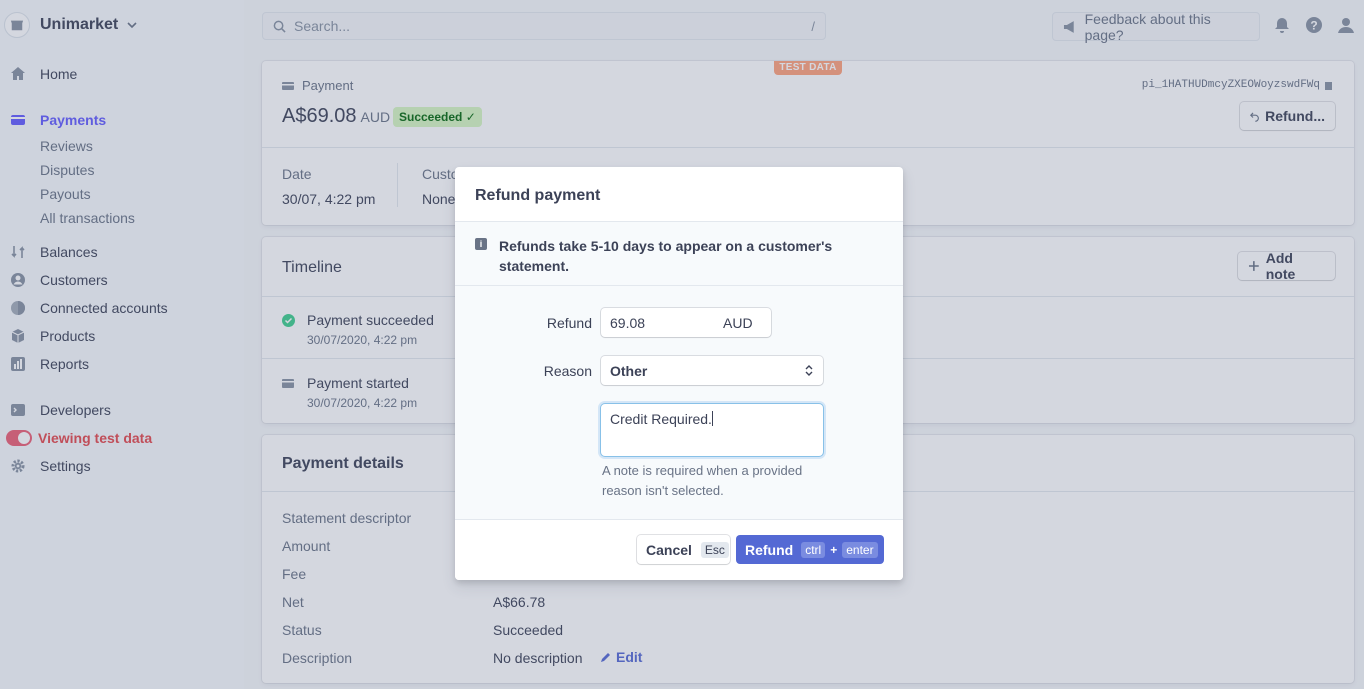 This screenshot has height=689, width=1364. Describe the element at coordinates (538, 195) in the screenshot. I see `modal-title: Refund payment` at that location.